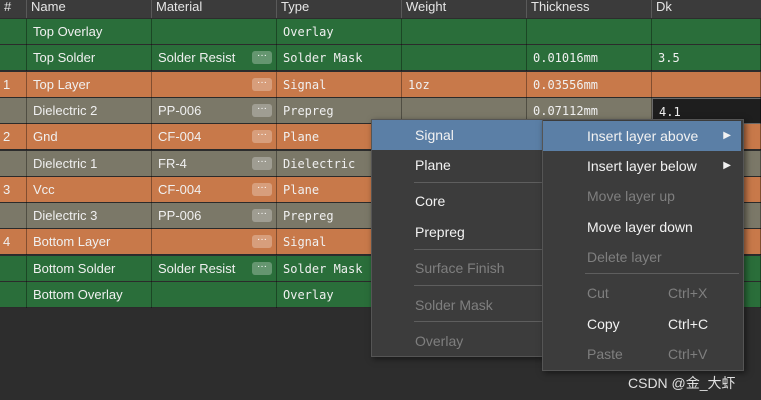  I want to click on context-menu-item-label: Insert layer below, so click(642, 166).